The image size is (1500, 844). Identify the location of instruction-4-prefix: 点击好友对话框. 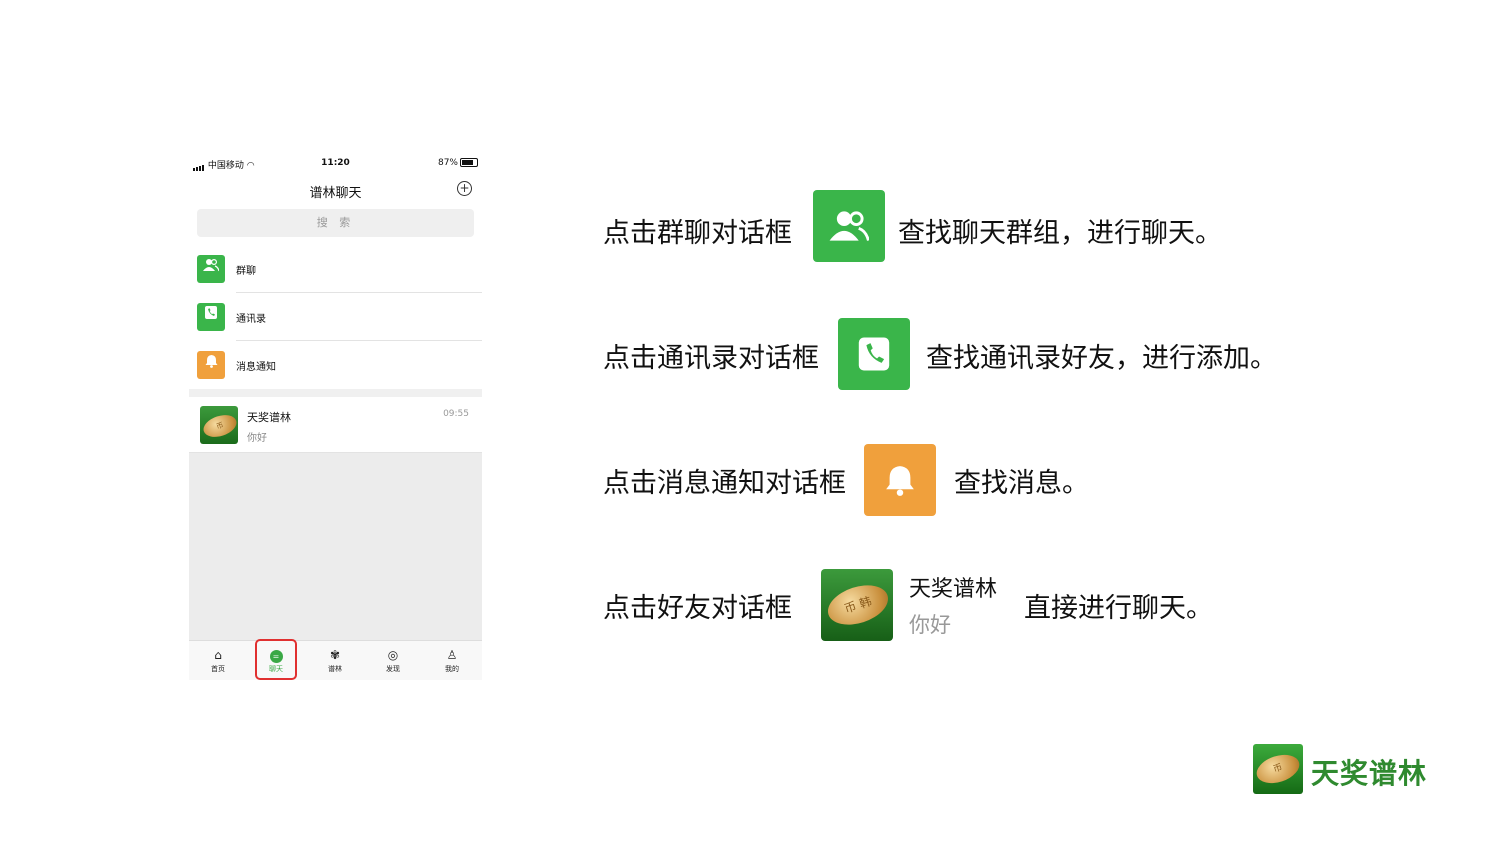
(697, 608).